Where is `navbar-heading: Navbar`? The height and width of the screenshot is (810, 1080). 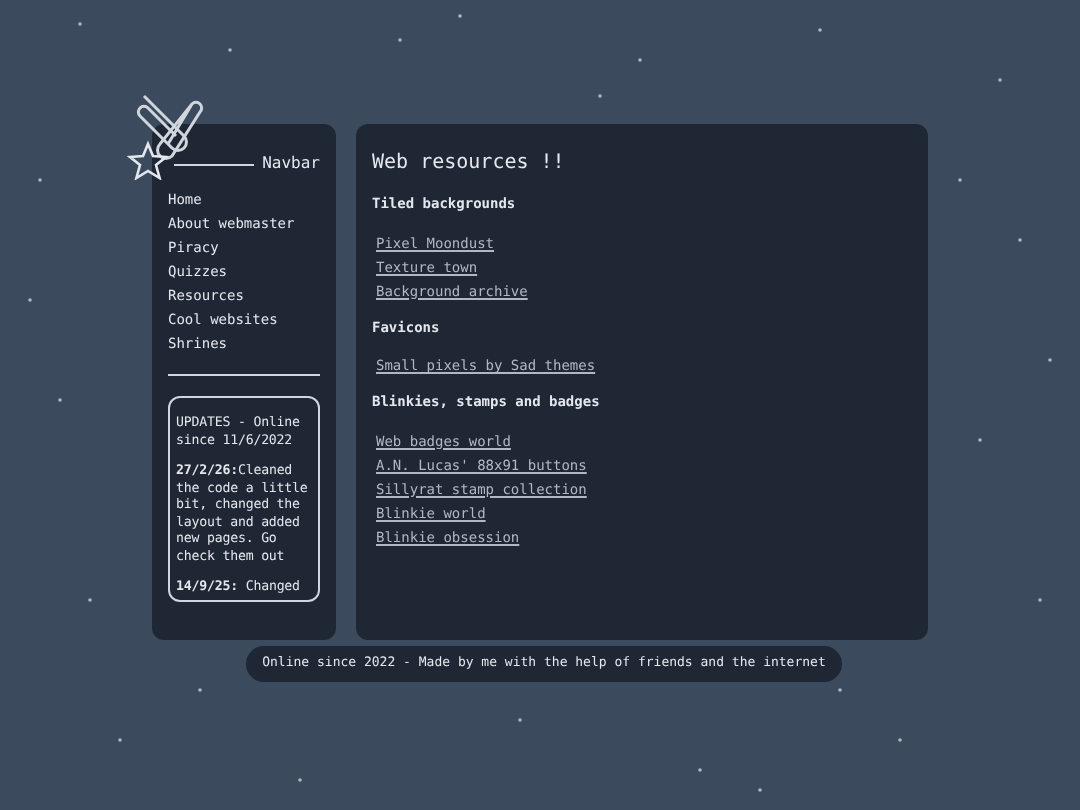 navbar-heading: Navbar is located at coordinates (291, 164).